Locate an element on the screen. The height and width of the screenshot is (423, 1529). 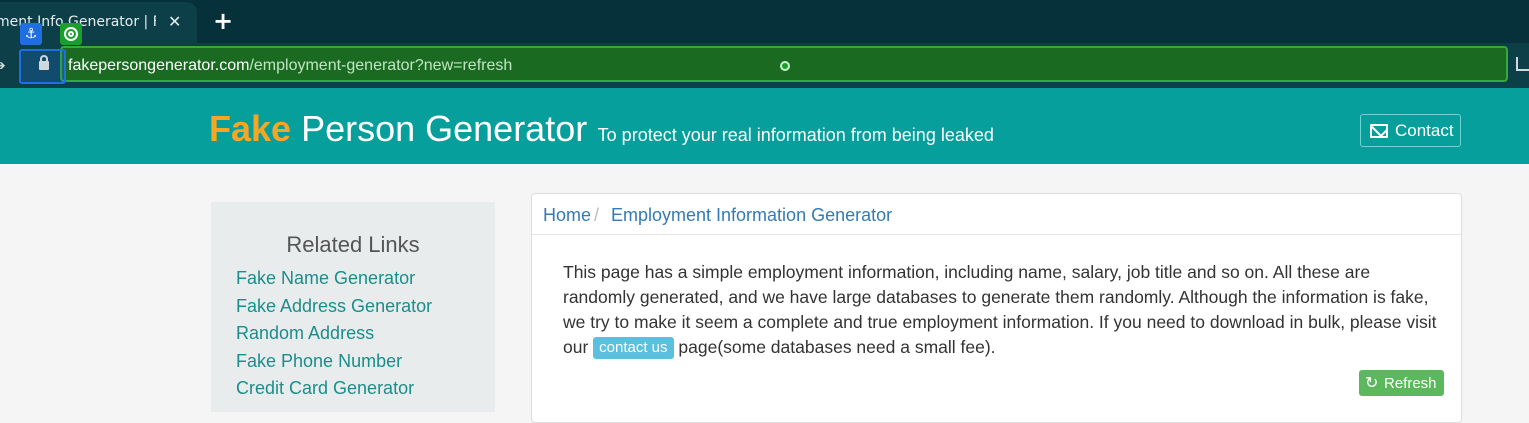
sidebar-link-fake-address: Fake Address Generator is located at coordinates (334, 310).